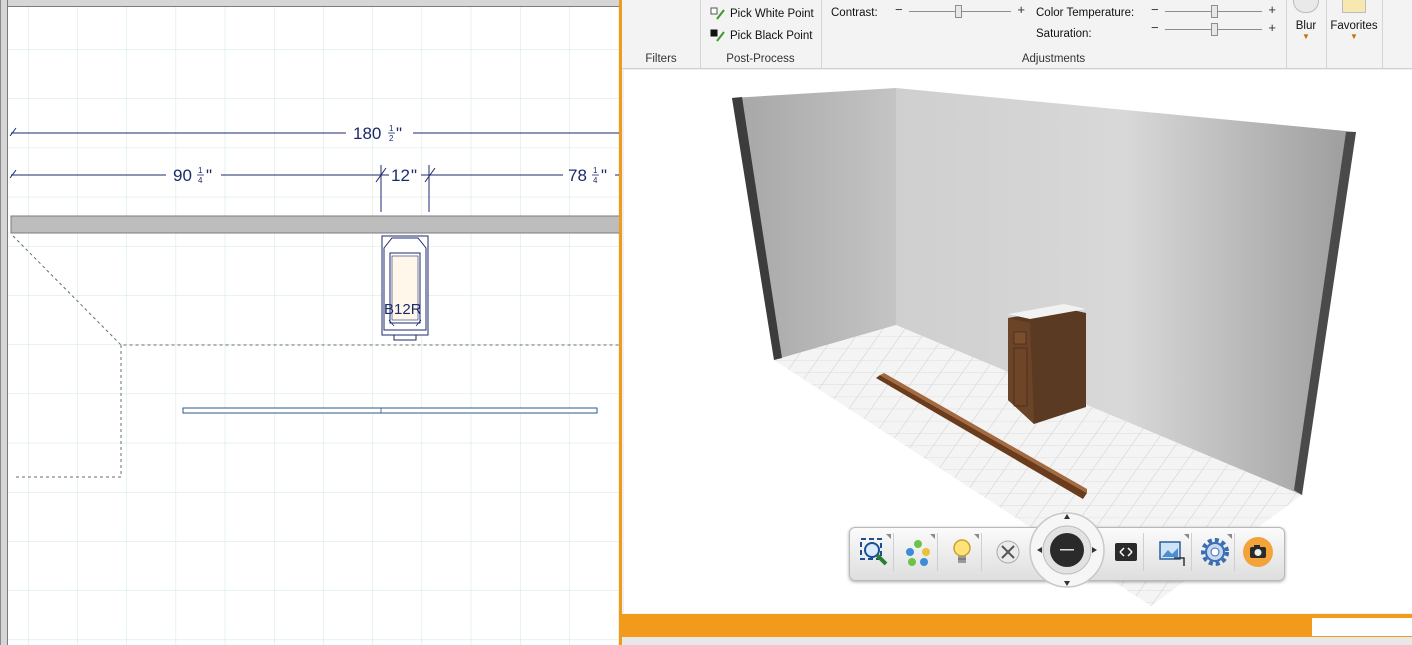 The height and width of the screenshot is (645, 1412). I want to click on contrast-increase: +, so click(1021, 9).